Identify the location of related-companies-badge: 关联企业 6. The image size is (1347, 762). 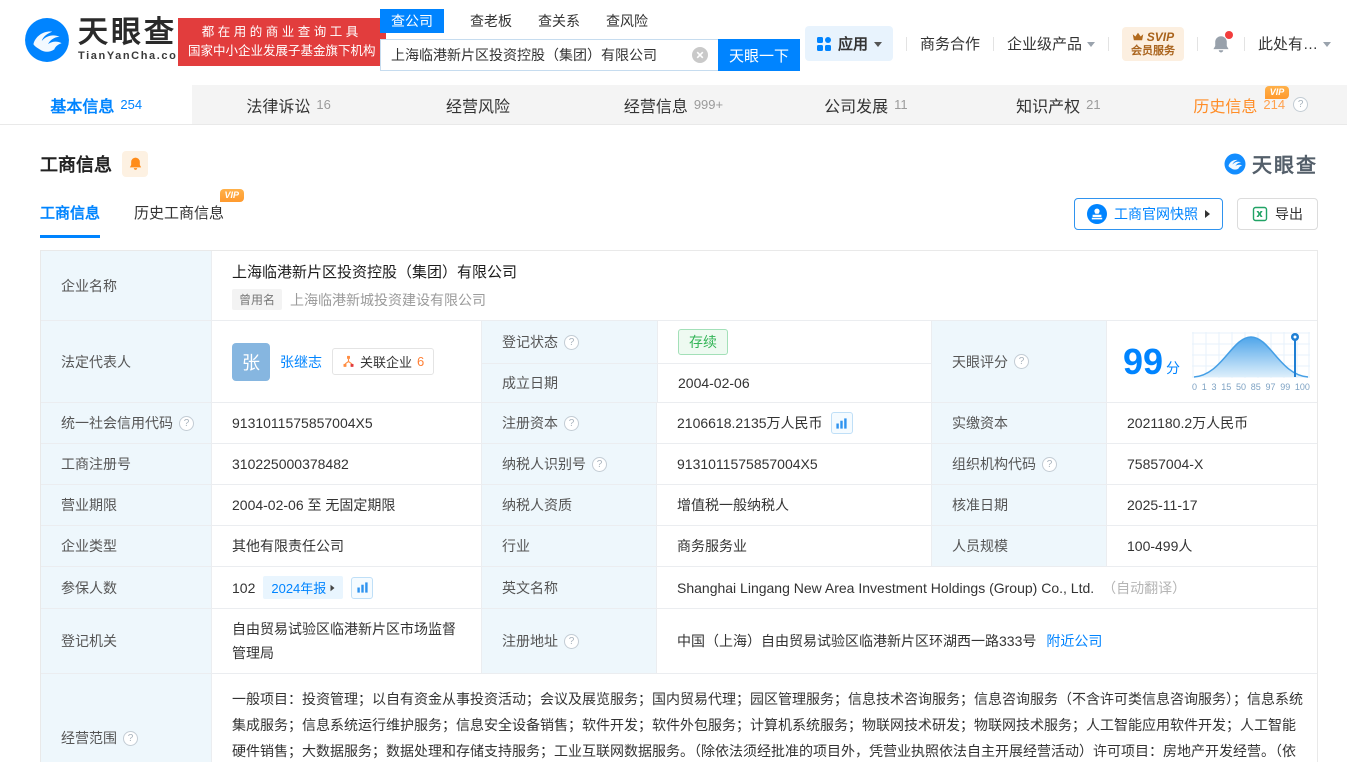
(383, 361).